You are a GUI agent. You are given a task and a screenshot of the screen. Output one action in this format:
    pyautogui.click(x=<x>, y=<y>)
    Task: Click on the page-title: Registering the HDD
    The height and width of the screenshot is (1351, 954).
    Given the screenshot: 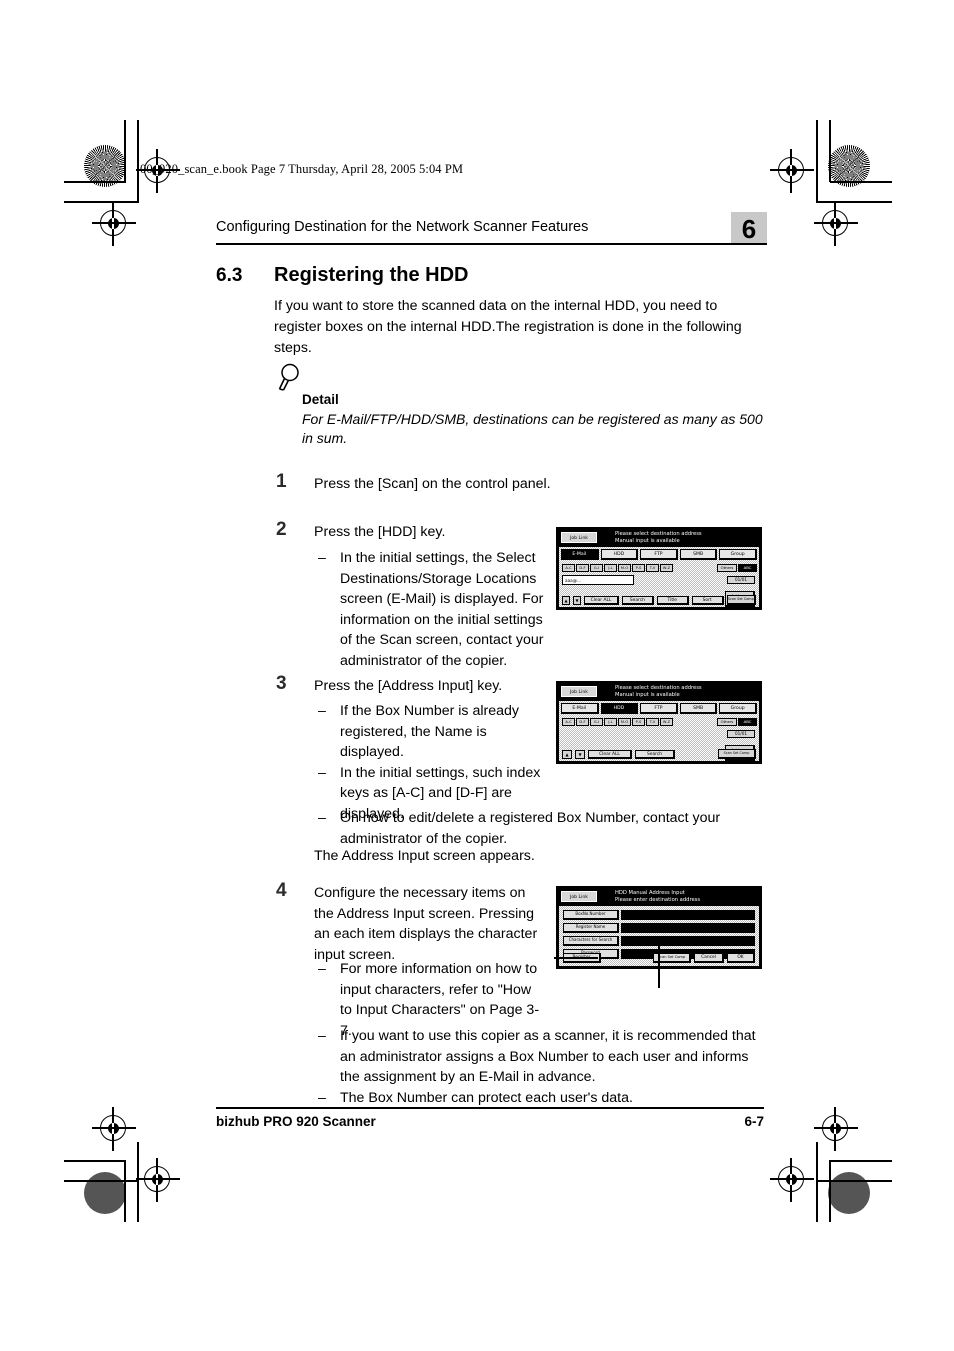 What is the action you would take?
    pyautogui.click(x=371, y=275)
    